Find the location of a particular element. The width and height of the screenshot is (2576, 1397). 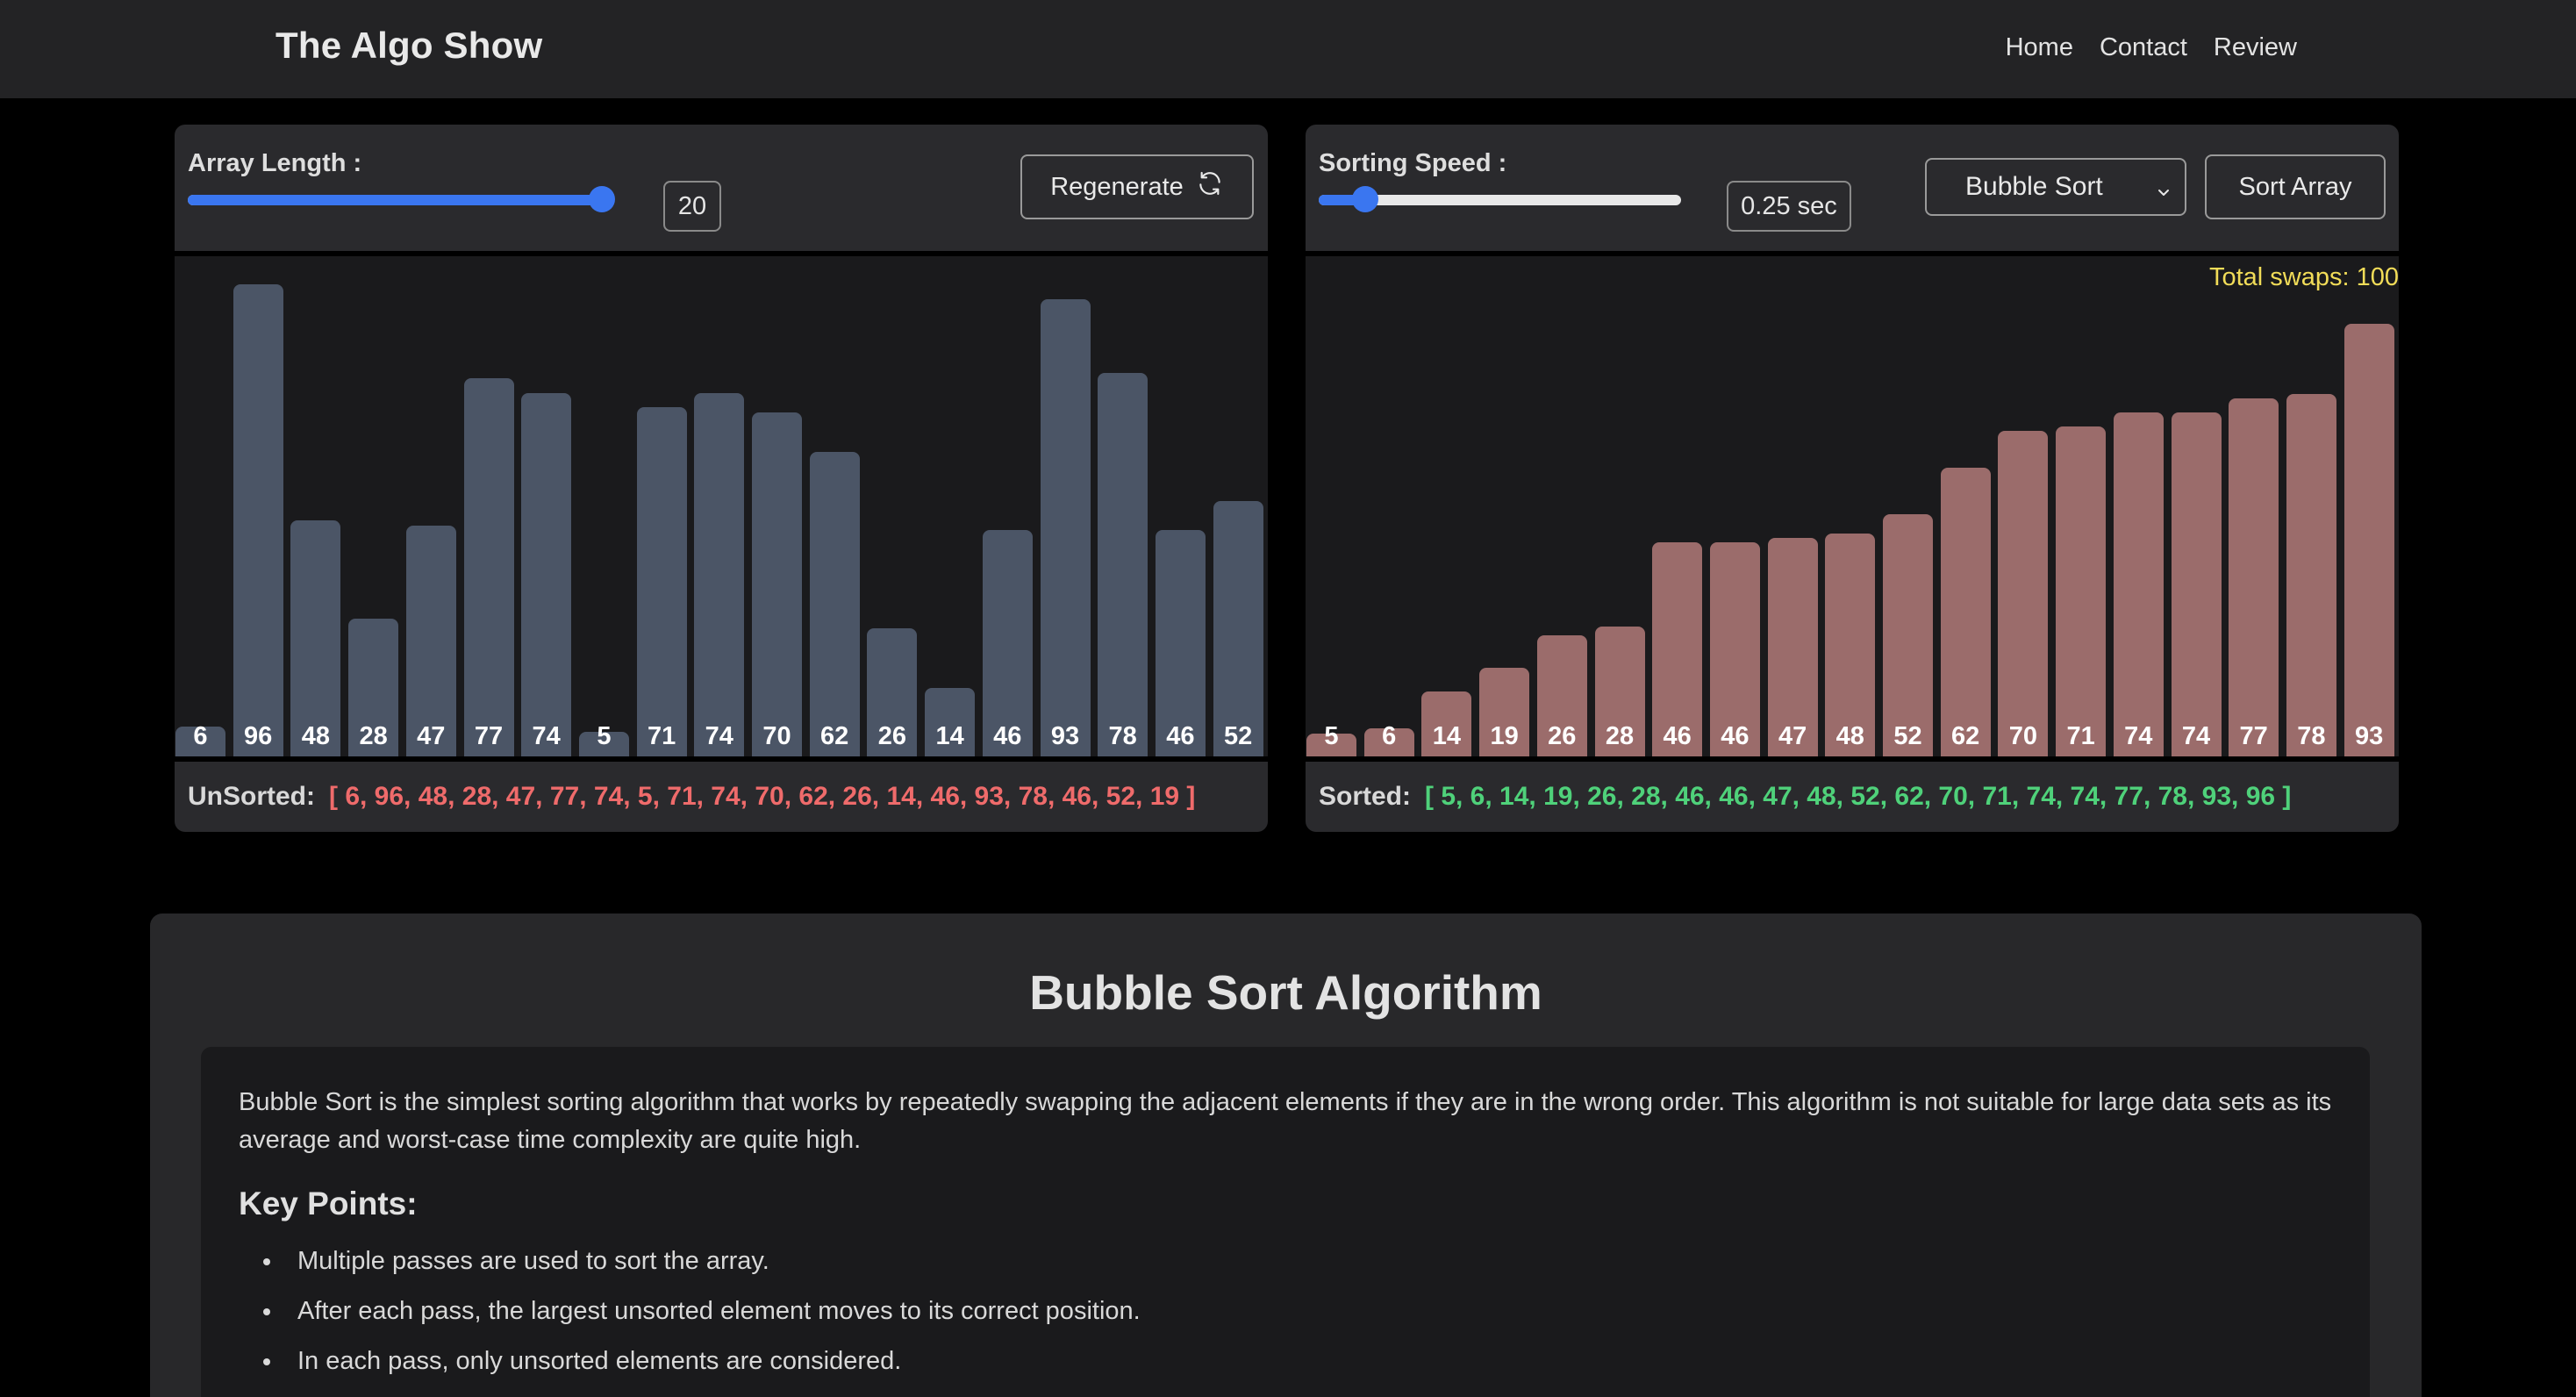

key-points-heading: Key Points: is located at coordinates (328, 1203).